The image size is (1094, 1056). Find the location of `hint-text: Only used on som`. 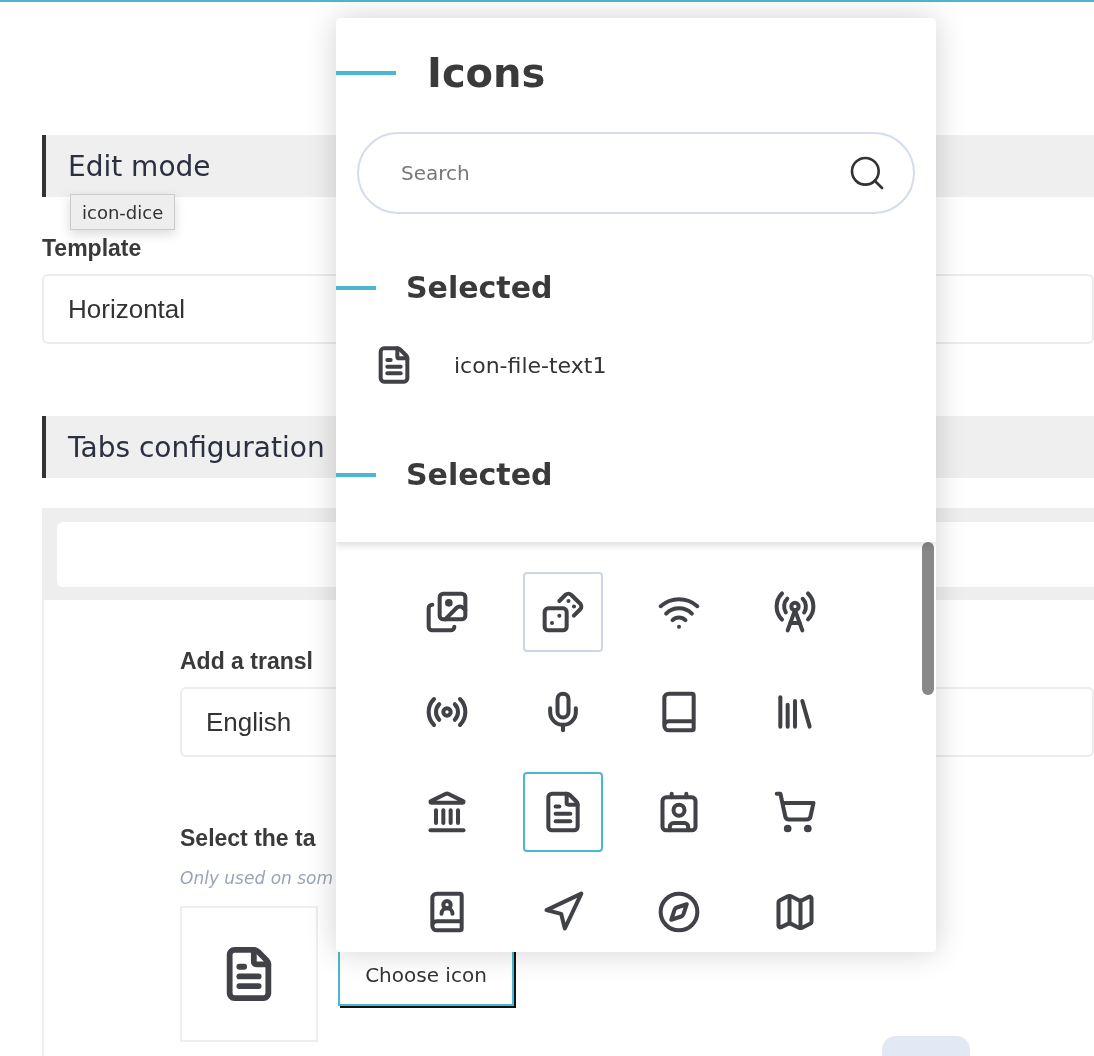

hint-text: Only used on som is located at coordinates (257, 878).